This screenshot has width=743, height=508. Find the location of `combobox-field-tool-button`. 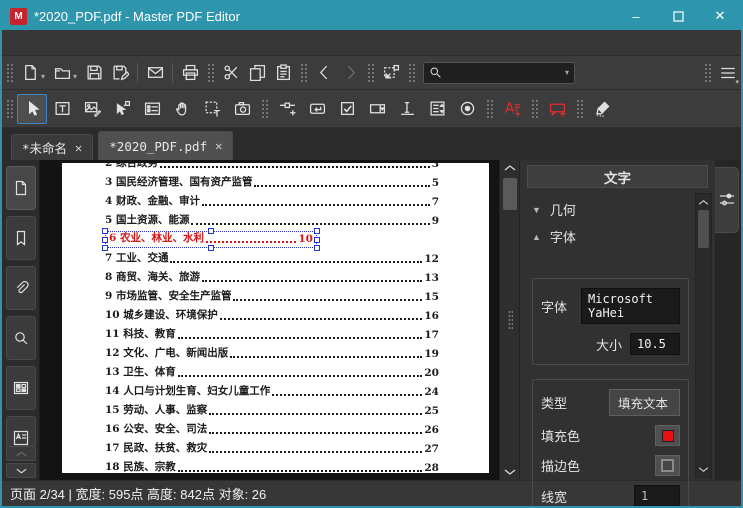

combobox-field-tool-button is located at coordinates (377, 109).